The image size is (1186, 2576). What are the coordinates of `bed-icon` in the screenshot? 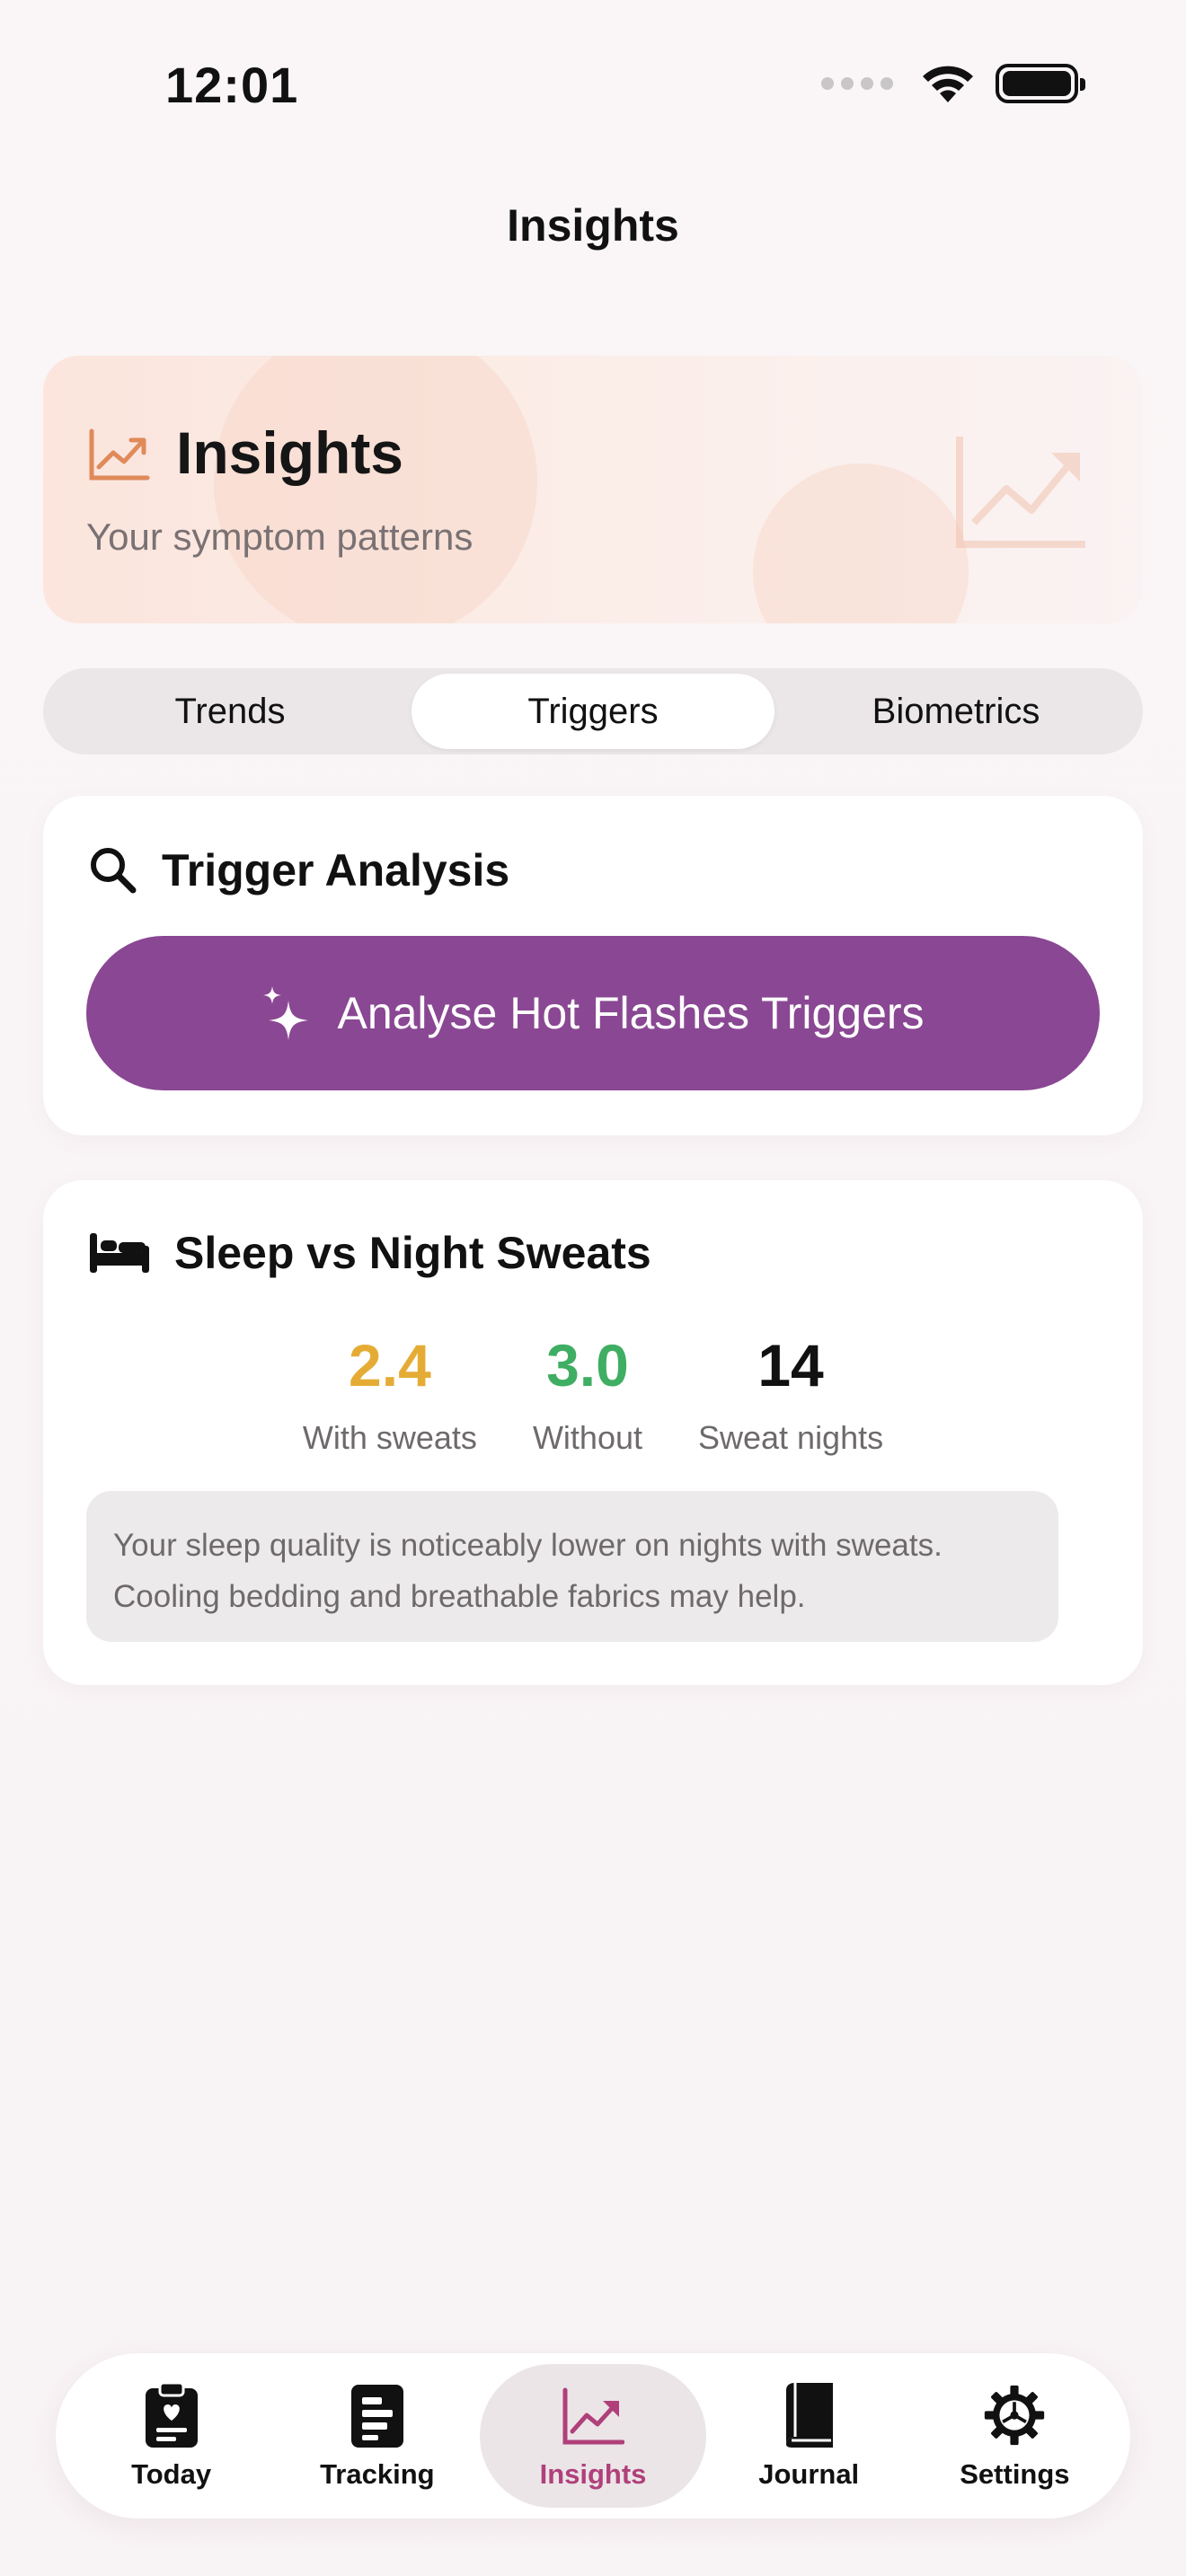 It's located at (119, 1253).